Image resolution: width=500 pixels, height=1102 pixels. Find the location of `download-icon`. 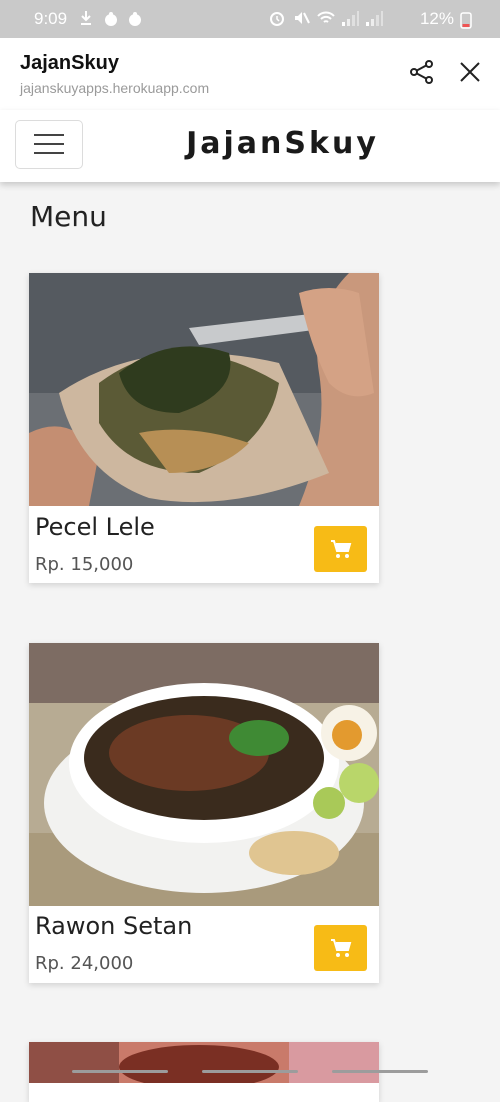

download-icon is located at coordinates (87, 18).